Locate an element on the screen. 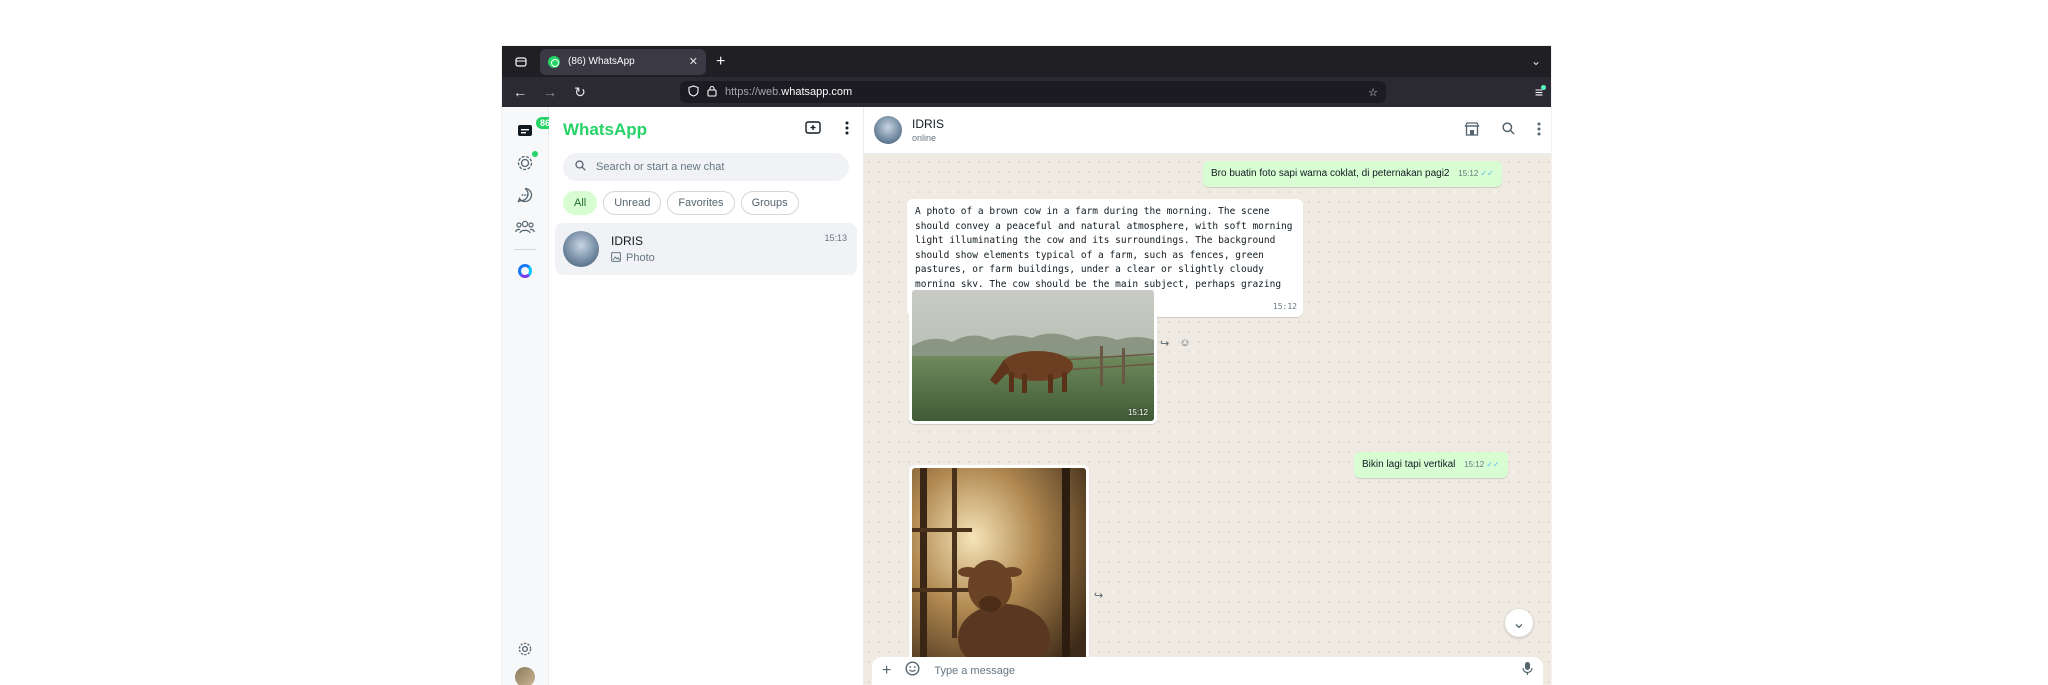 The image size is (2048, 685). attach-plus-icon: + is located at coordinates (886, 671).